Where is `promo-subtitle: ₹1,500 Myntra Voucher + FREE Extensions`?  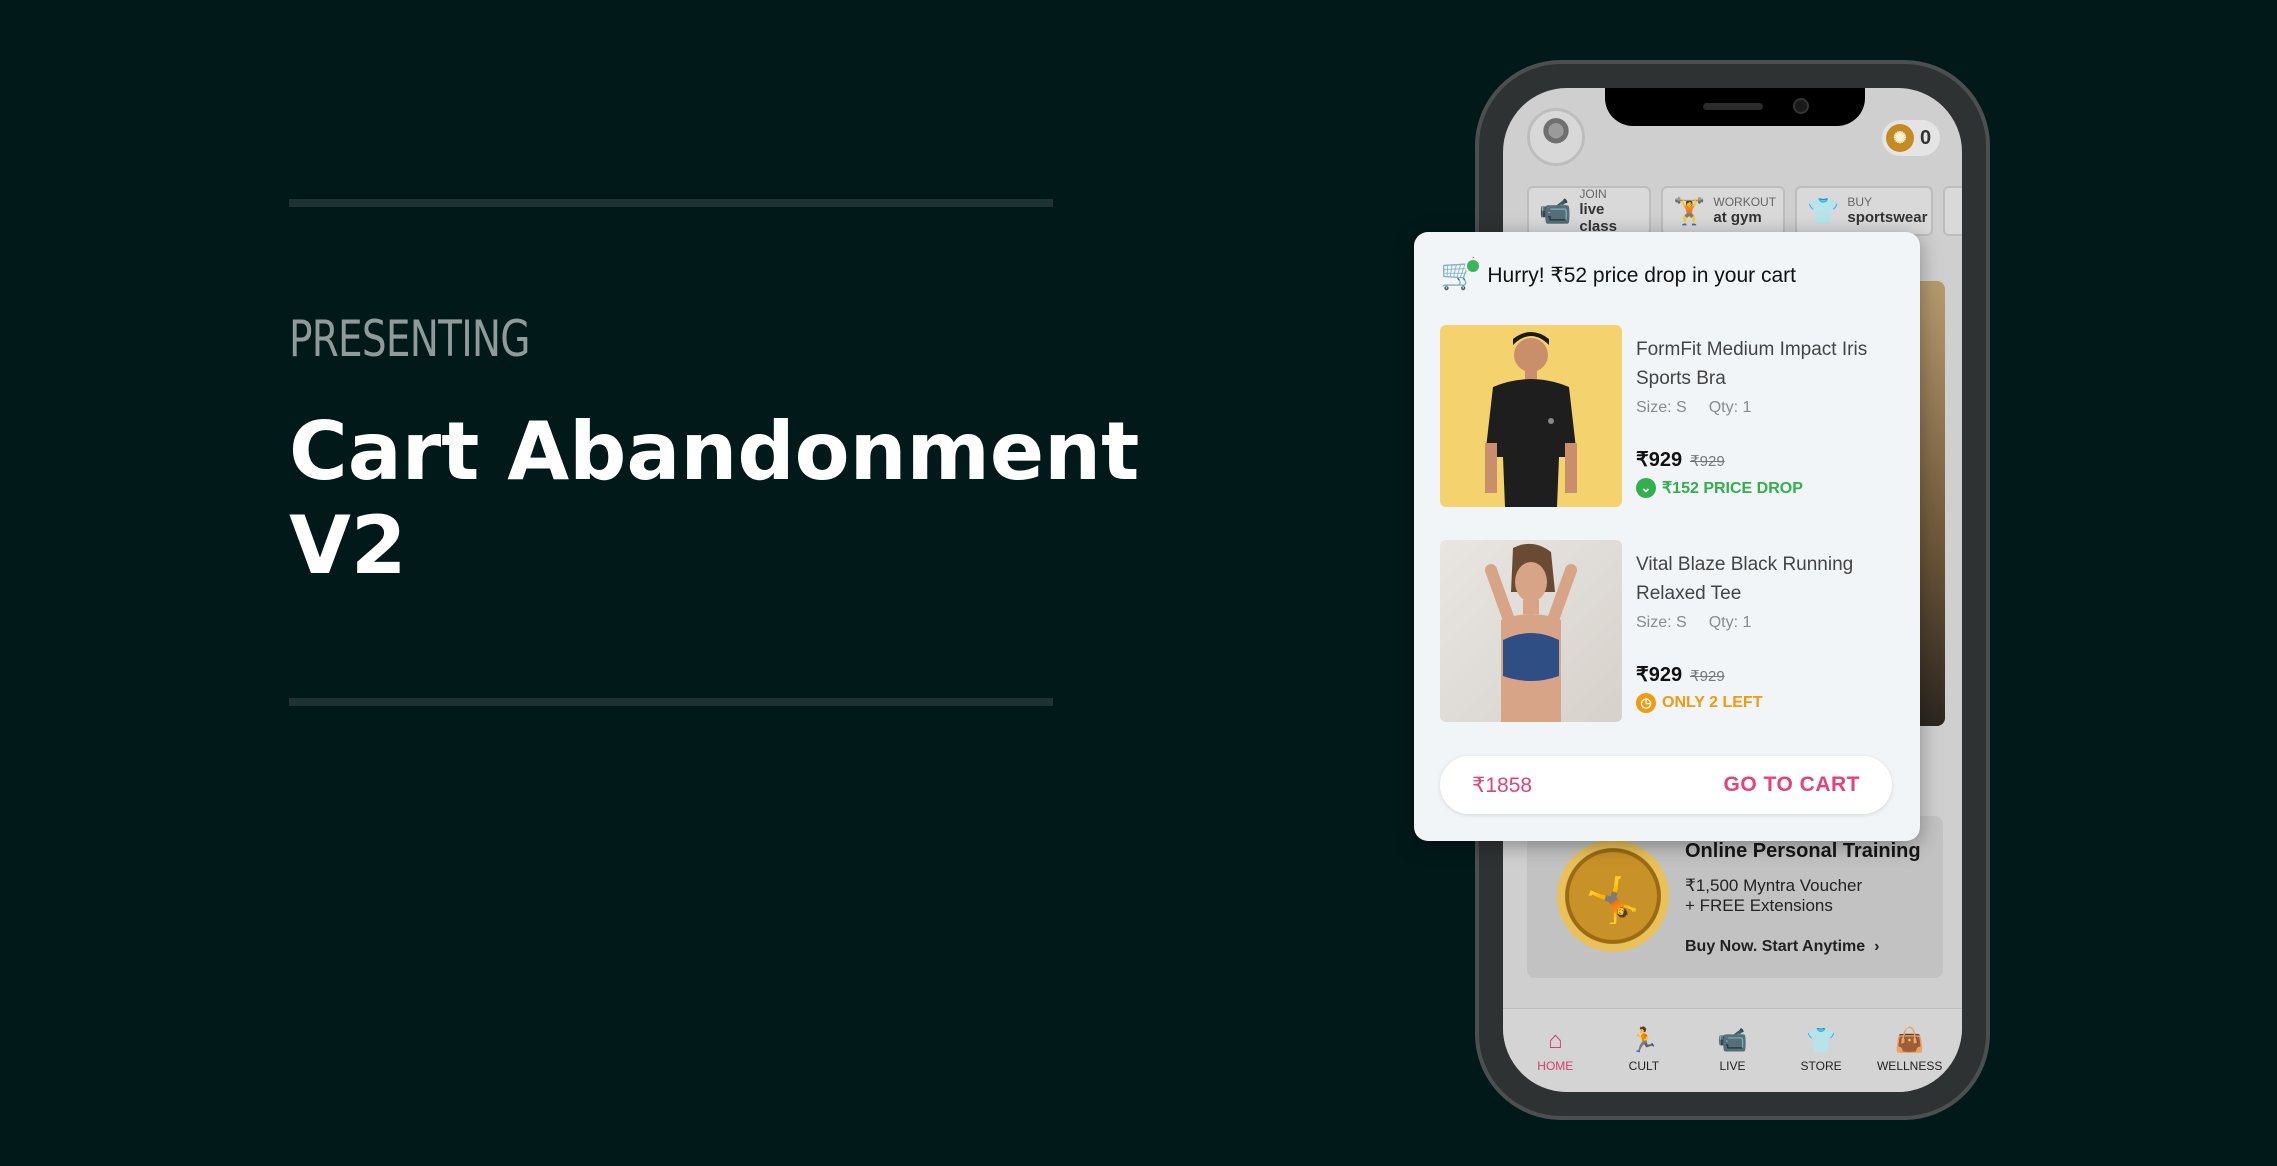 promo-subtitle: ₹1,500 Myntra Voucher + FREE Extensions is located at coordinates (1805, 896).